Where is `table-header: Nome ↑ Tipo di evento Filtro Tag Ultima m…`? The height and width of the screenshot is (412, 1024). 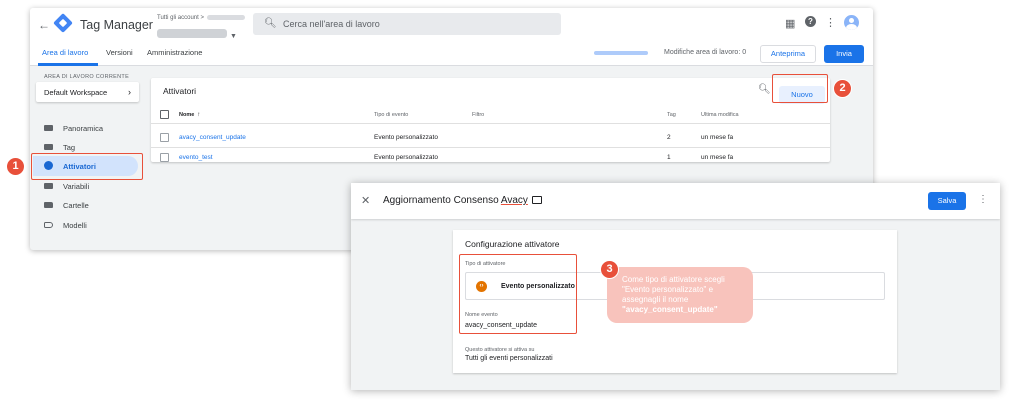
table-header: Nome ↑ Tipo di evento Filtro Tag Ultima m… is located at coordinates (490, 115).